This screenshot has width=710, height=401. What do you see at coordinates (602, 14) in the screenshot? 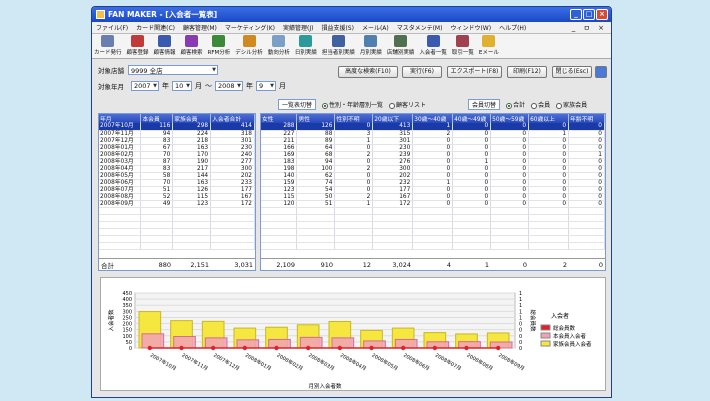
I see `close-button: ×` at bounding box center [602, 14].